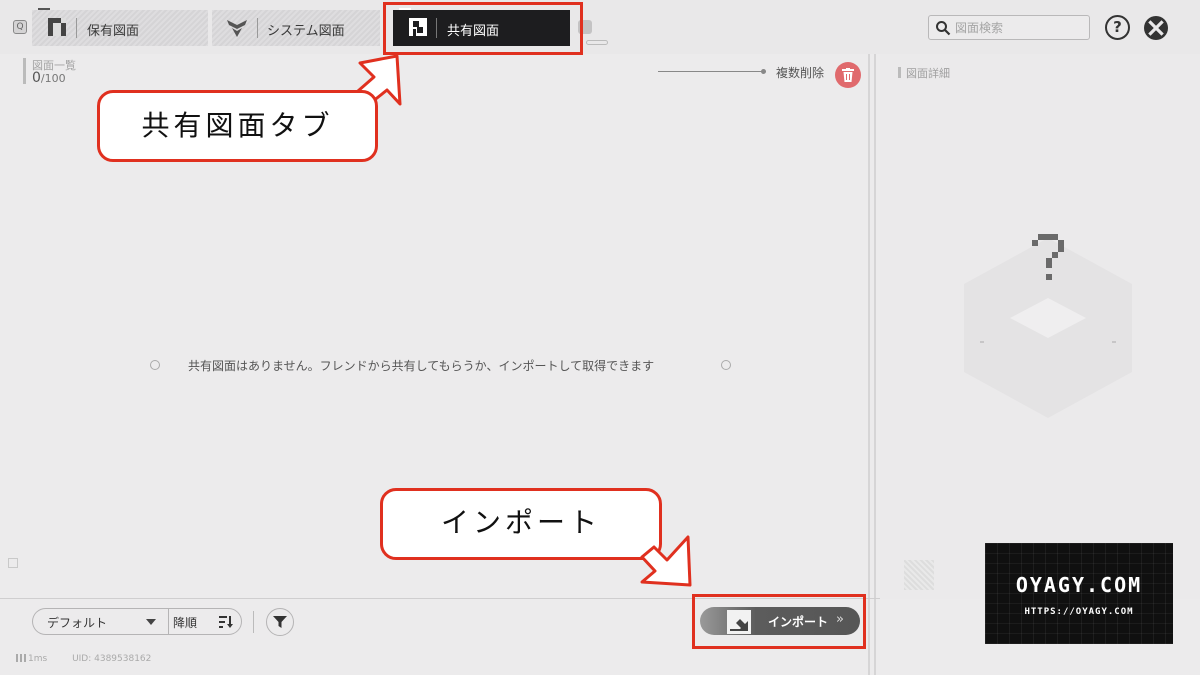 Image resolution: width=1200 pixels, height=675 pixels. What do you see at coordinates (36, 78) in the screenshot?
I see `count-value: 0` at bounding box center [36, 78].